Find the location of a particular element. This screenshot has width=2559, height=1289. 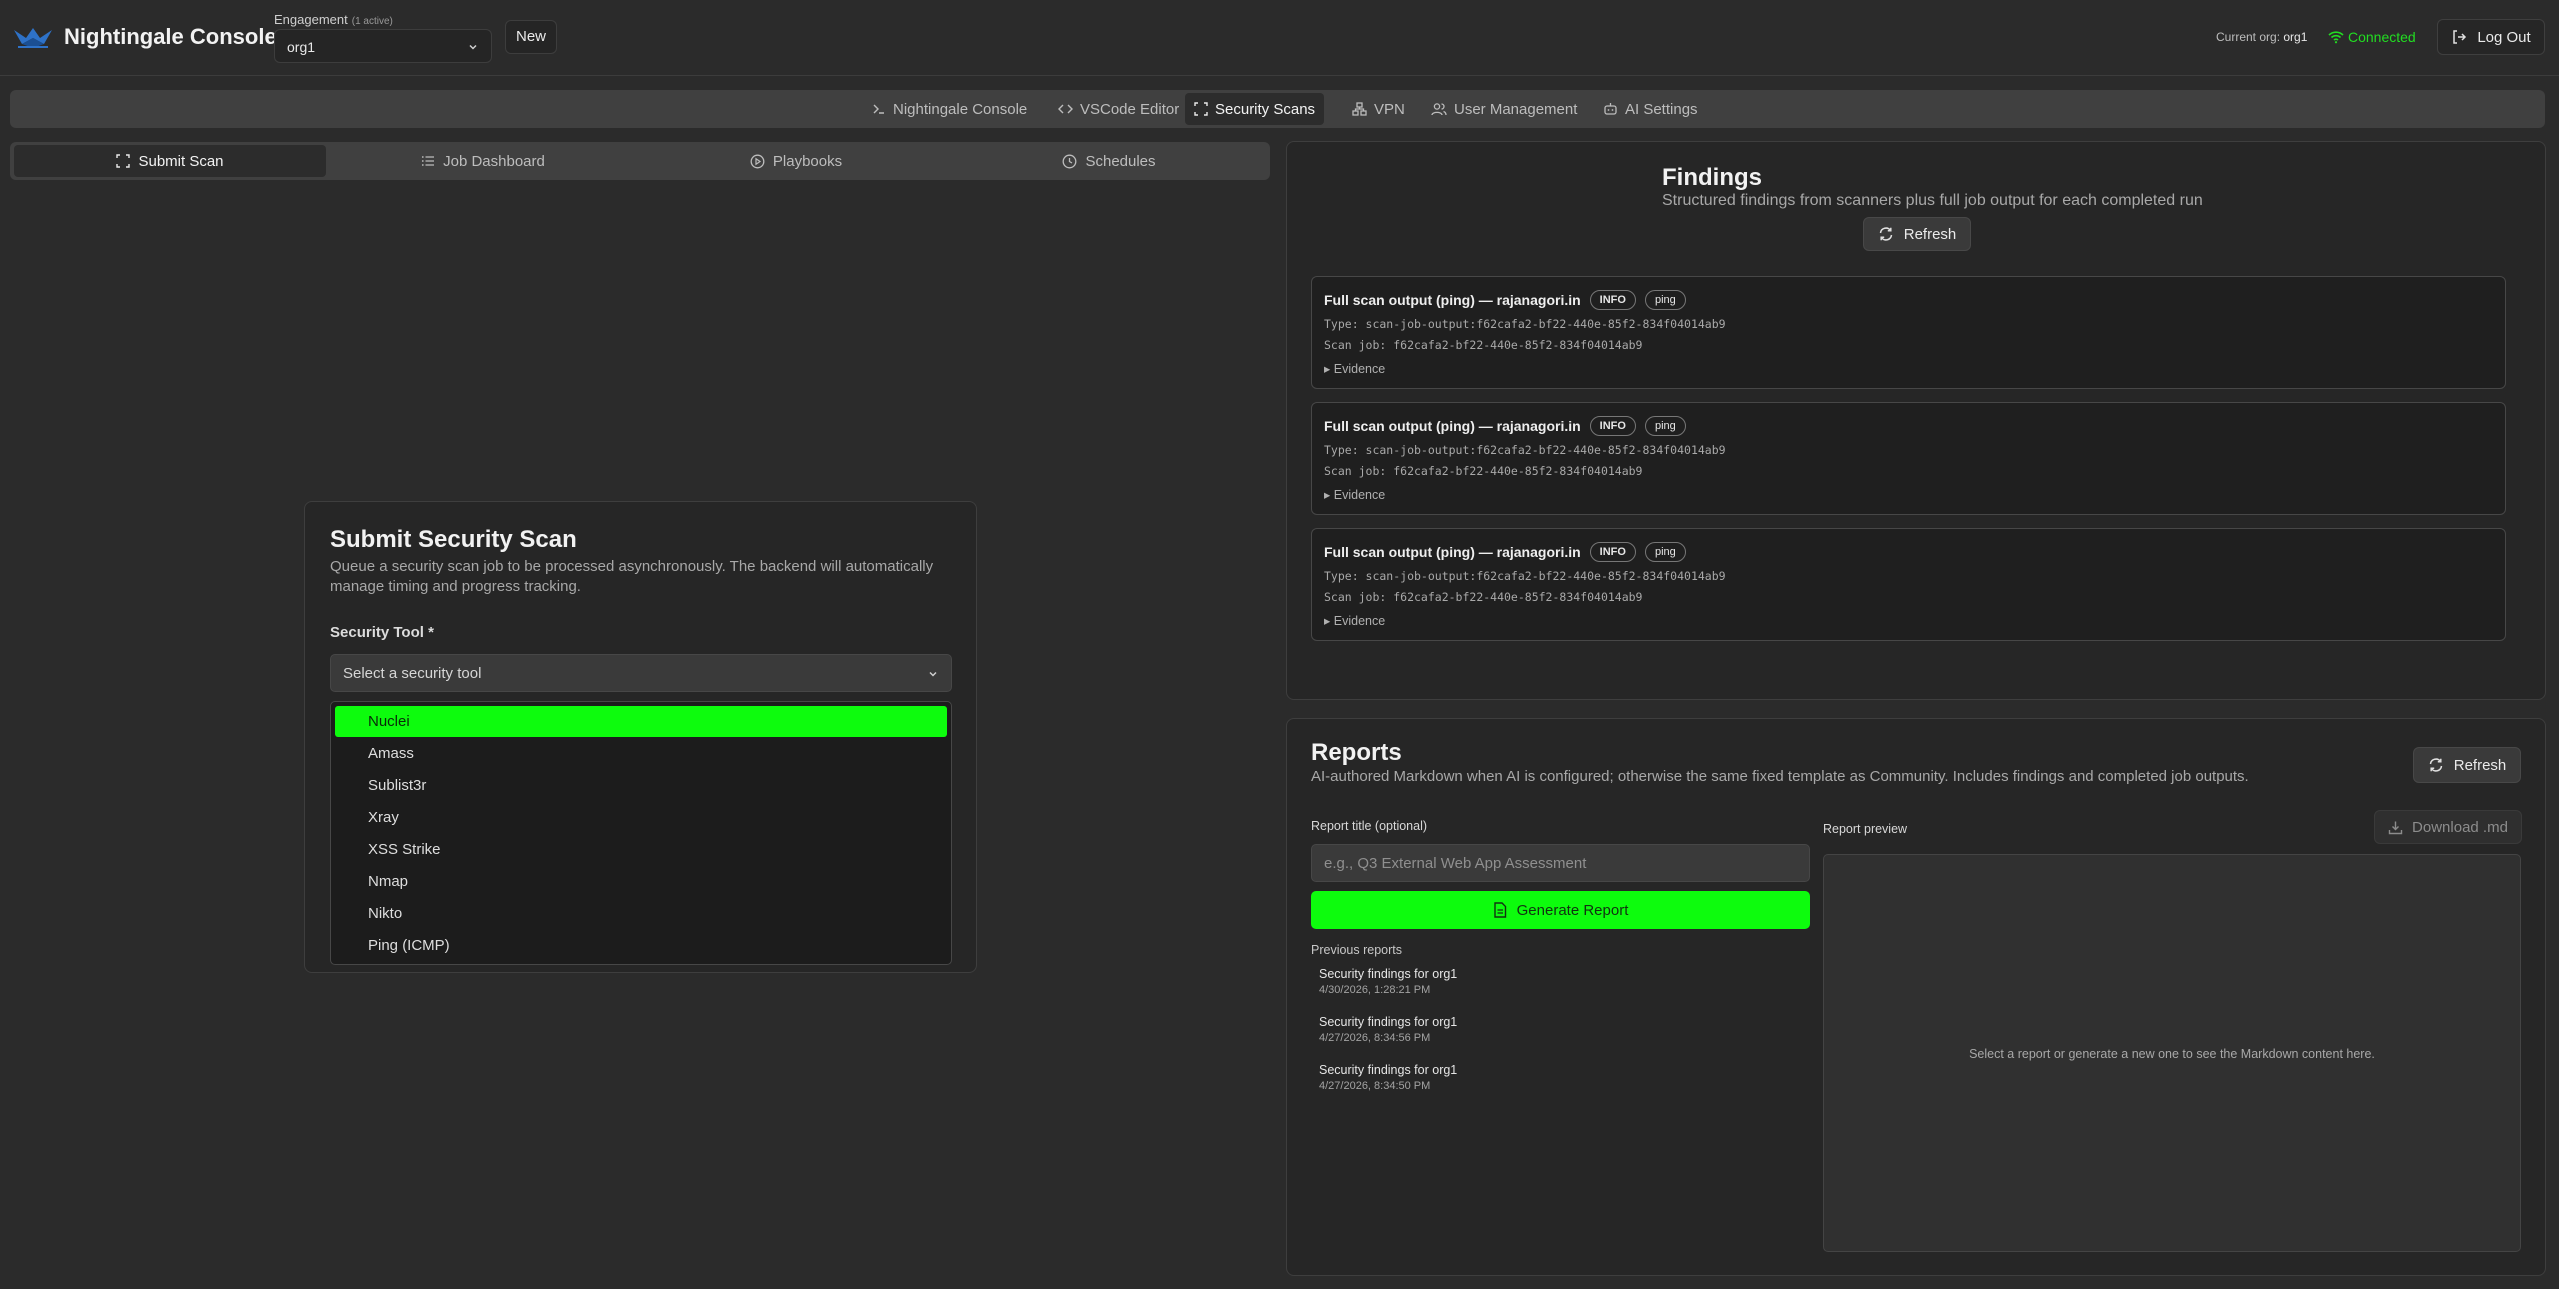

download-label: Download .md is located at coordinates (2460, 827).